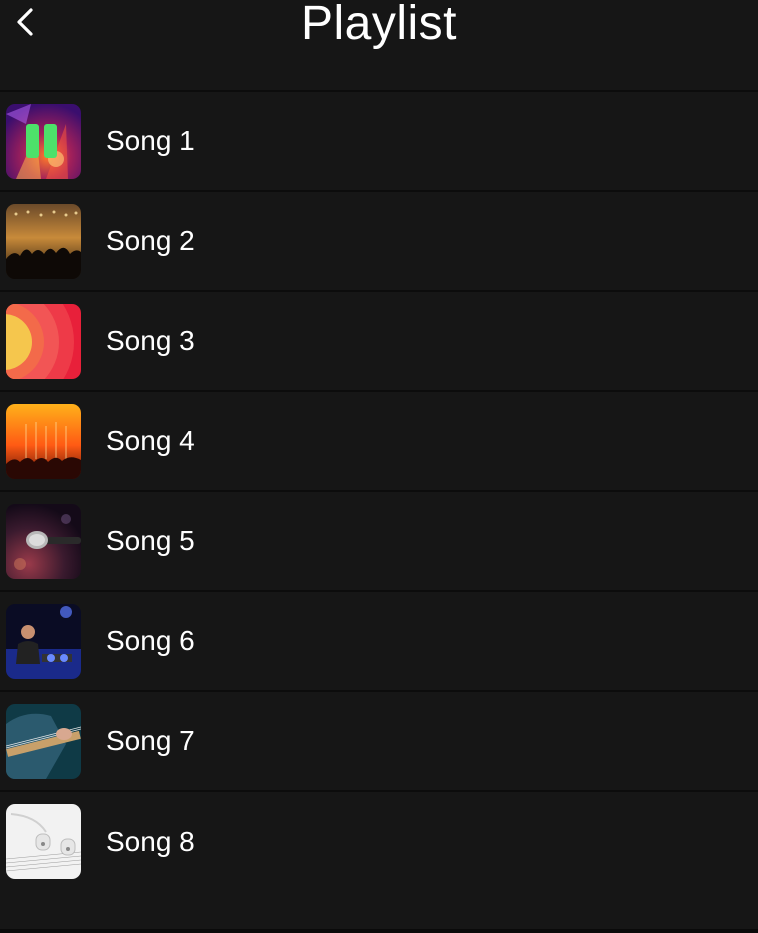 This screenshot has width=758, height=933. I want to click on song-title: Song 8, so click(150, 841).